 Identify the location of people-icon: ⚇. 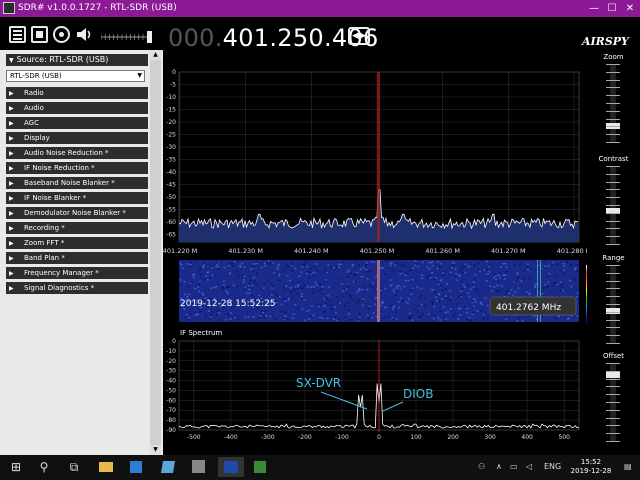
(481, 466).